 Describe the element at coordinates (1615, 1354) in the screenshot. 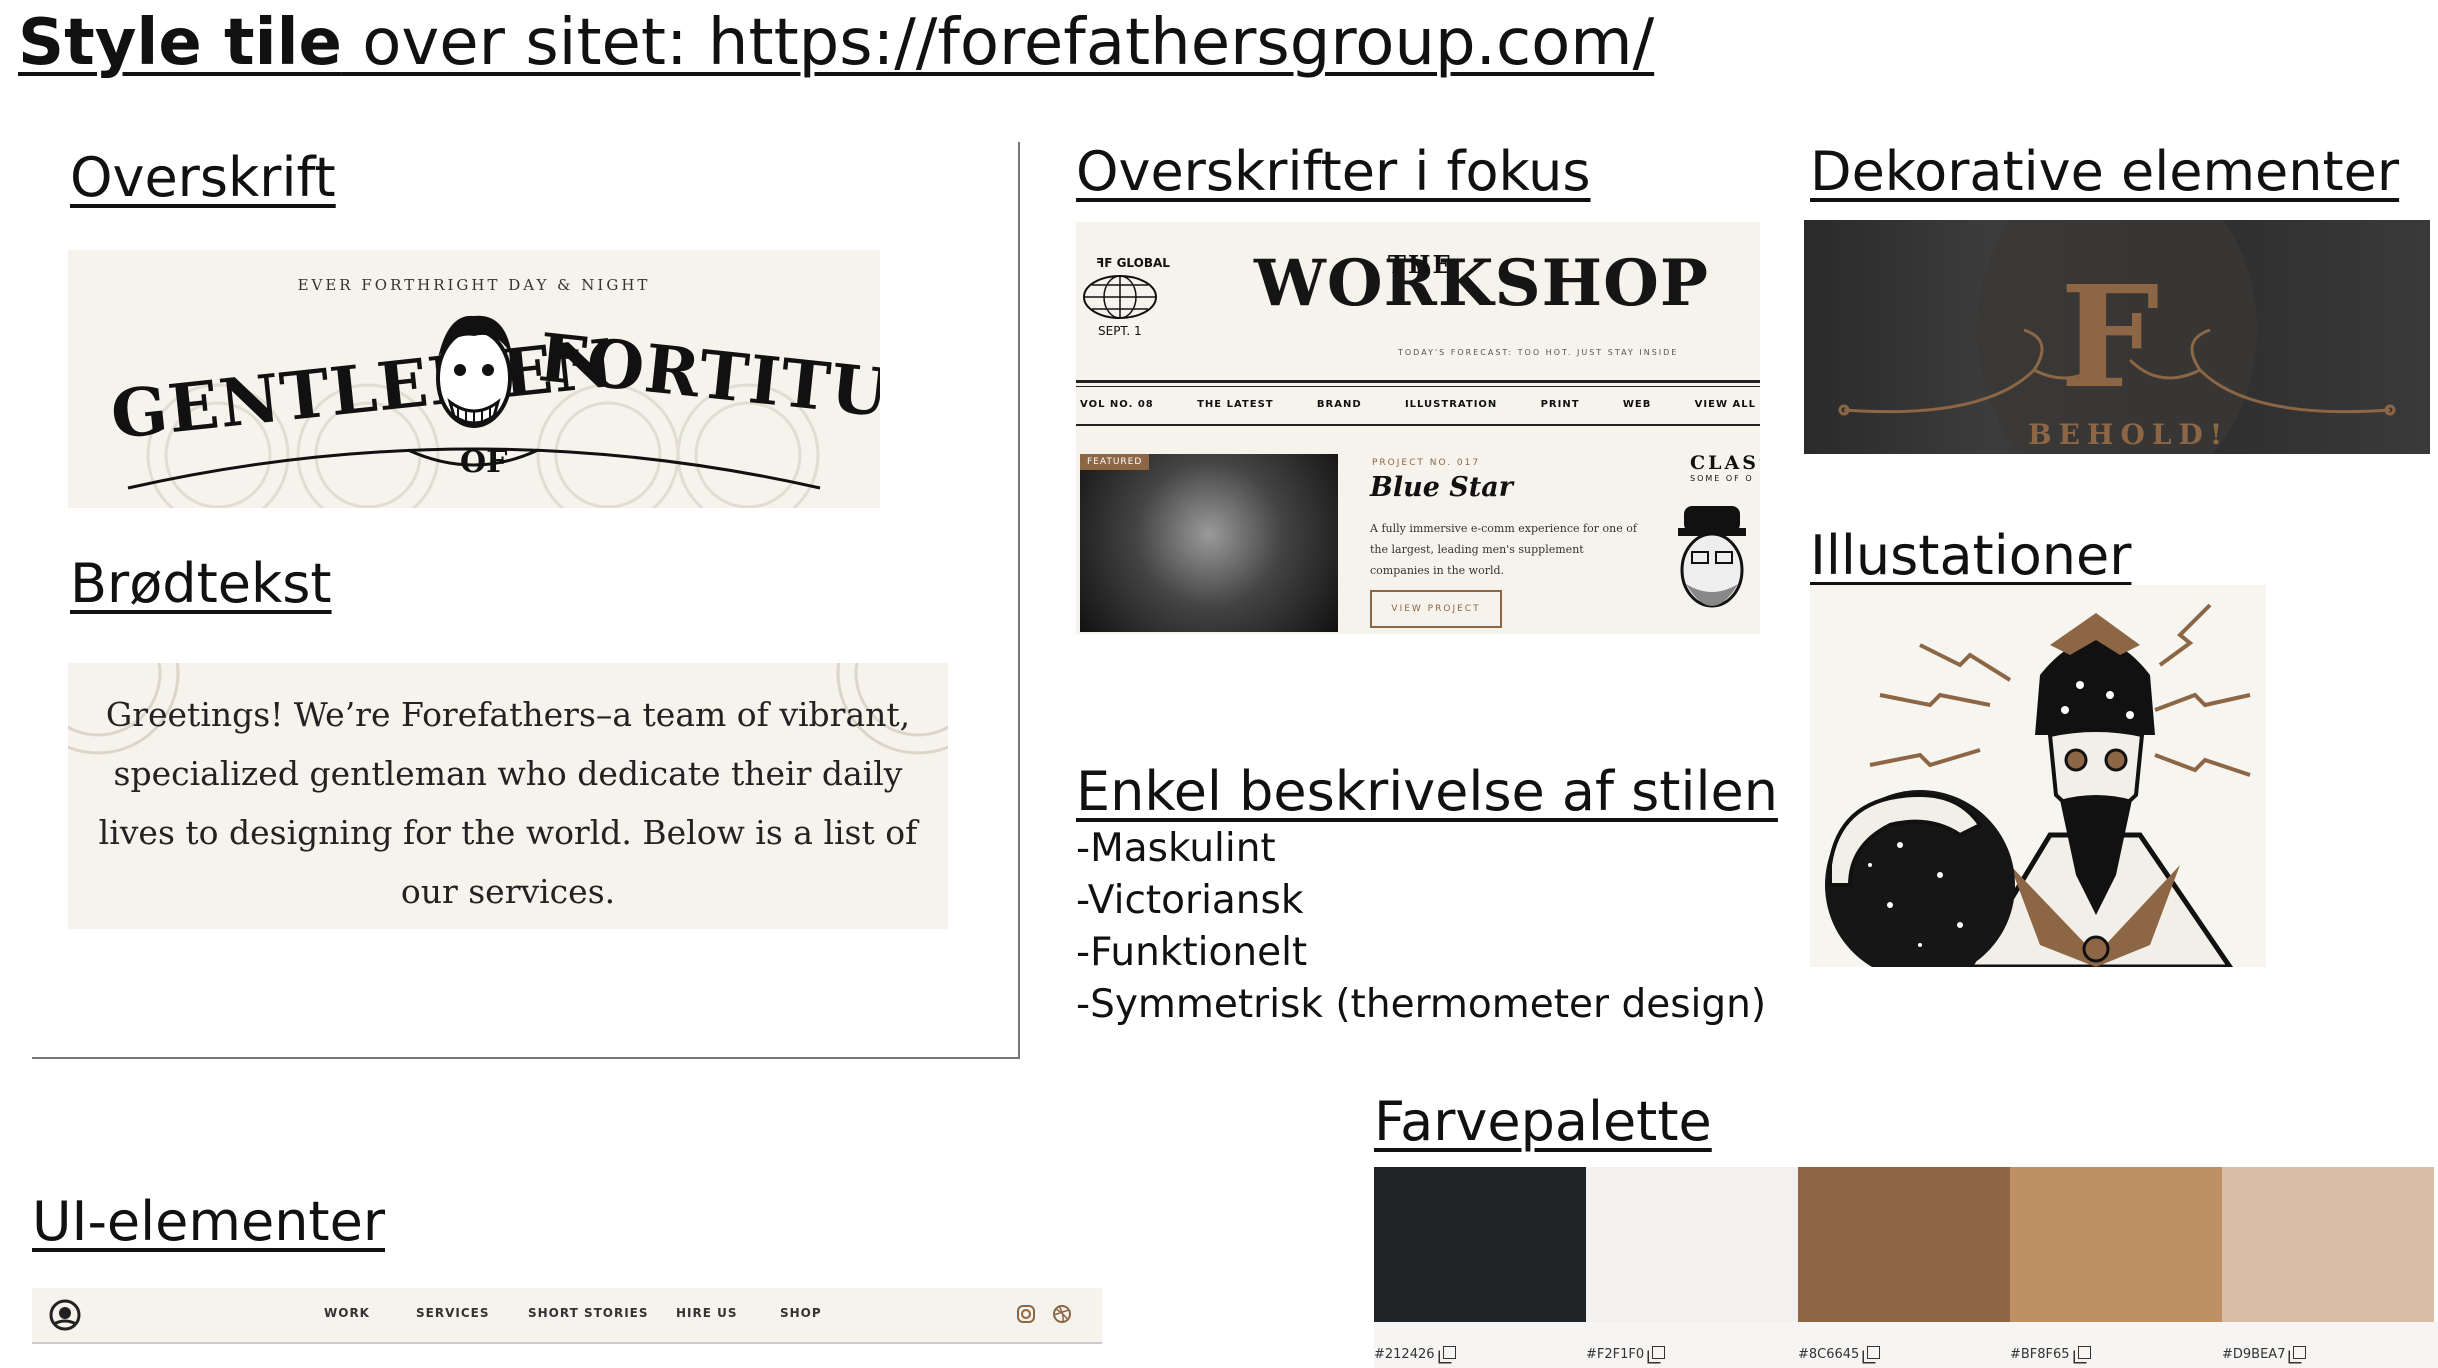

I see `color-hex-text: #F2F1F0` at that location.